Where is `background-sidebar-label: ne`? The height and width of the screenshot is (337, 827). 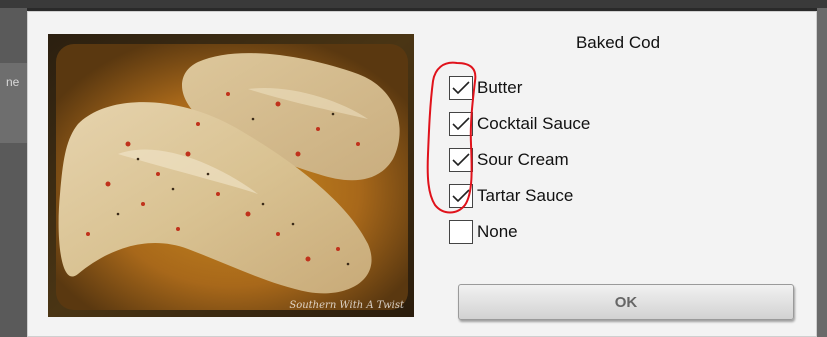
background-sidebar-label: ne is located at coordinates (13, 82).